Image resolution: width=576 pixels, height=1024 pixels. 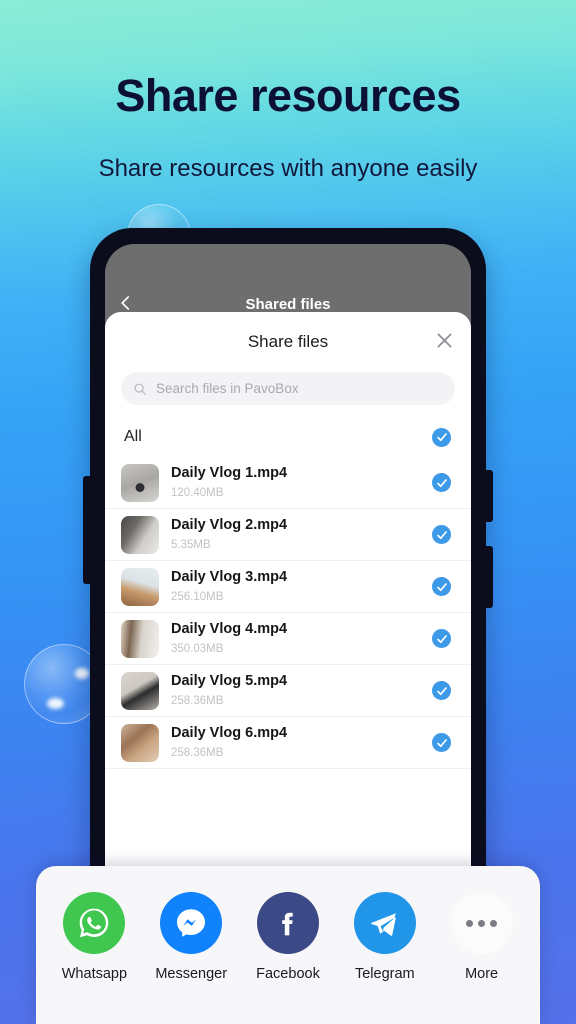 What do you see at coordinates (87, 530) in the screenshot?
I see `phone-volume-button` at bounding box center [87, 530].